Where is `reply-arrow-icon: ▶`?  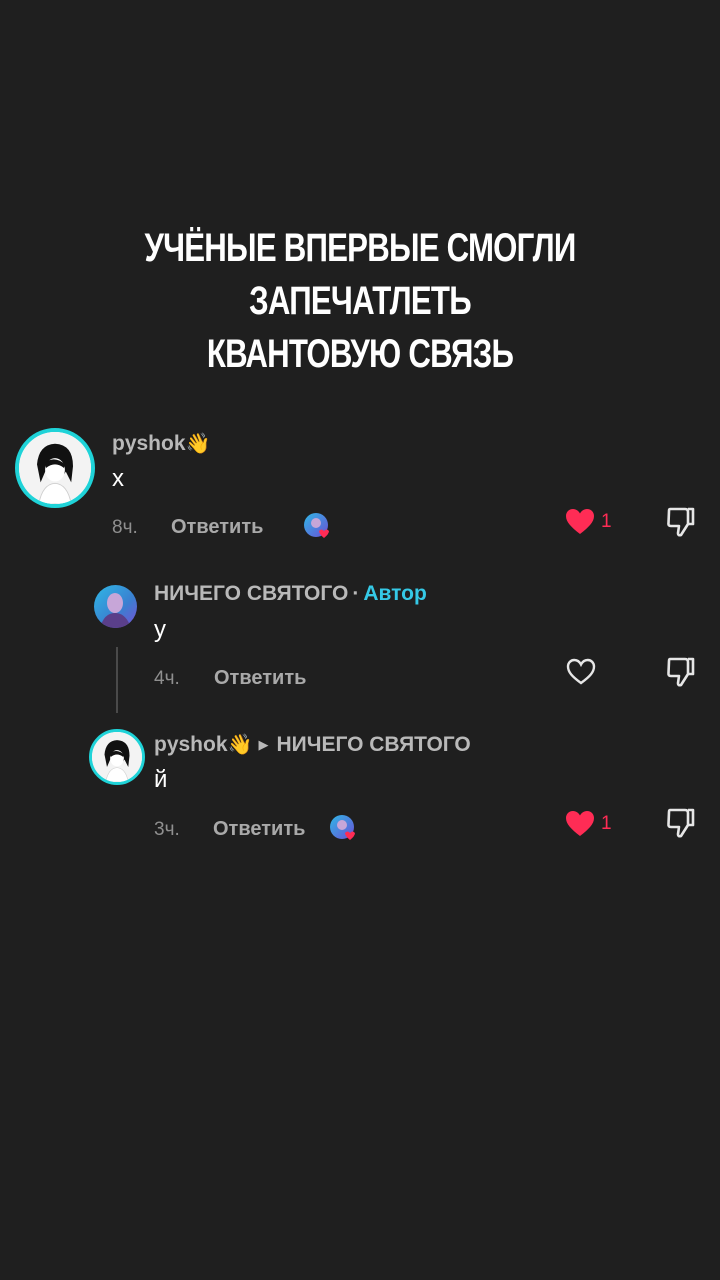 reply-arrow-icon: ▶ is located at coordinates (263, 744).